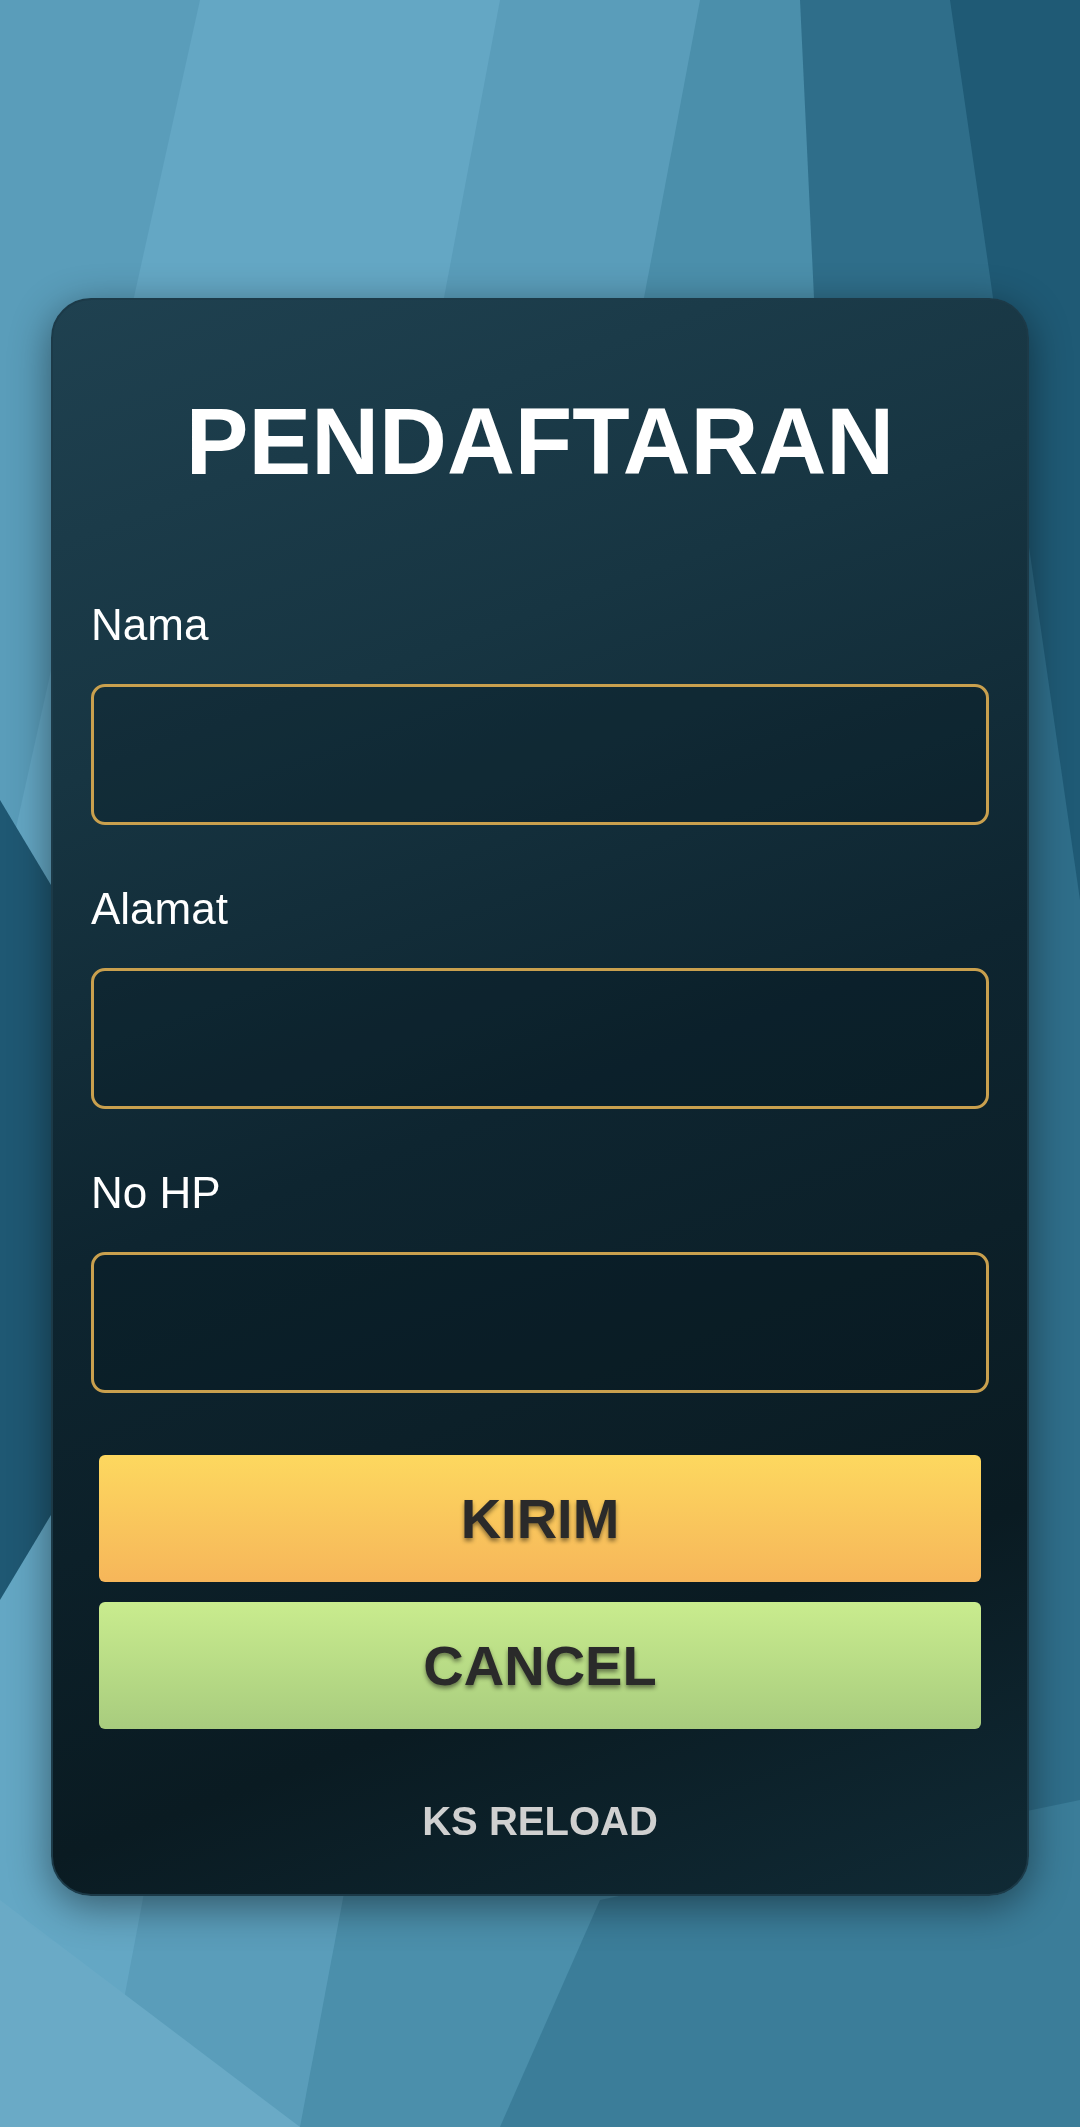 The width and height of the screenshot is (1080, 2127). Describe the element at coordinates (160, 909) in the screenshot. I see `field-label: Alamat` at that location.